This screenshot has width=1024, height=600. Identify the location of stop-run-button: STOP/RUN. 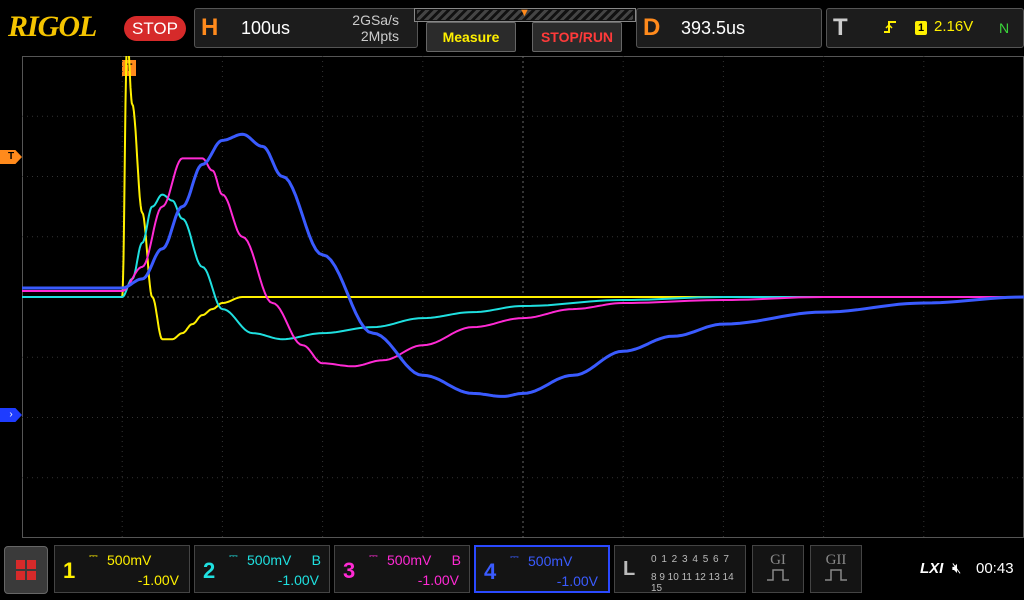
(577, 37).